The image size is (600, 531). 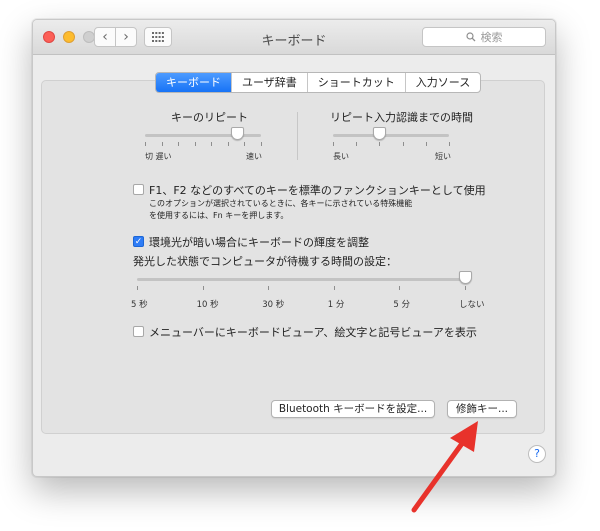 I want to click on backlight-tick-label: しない, so click(x=472, y=305).